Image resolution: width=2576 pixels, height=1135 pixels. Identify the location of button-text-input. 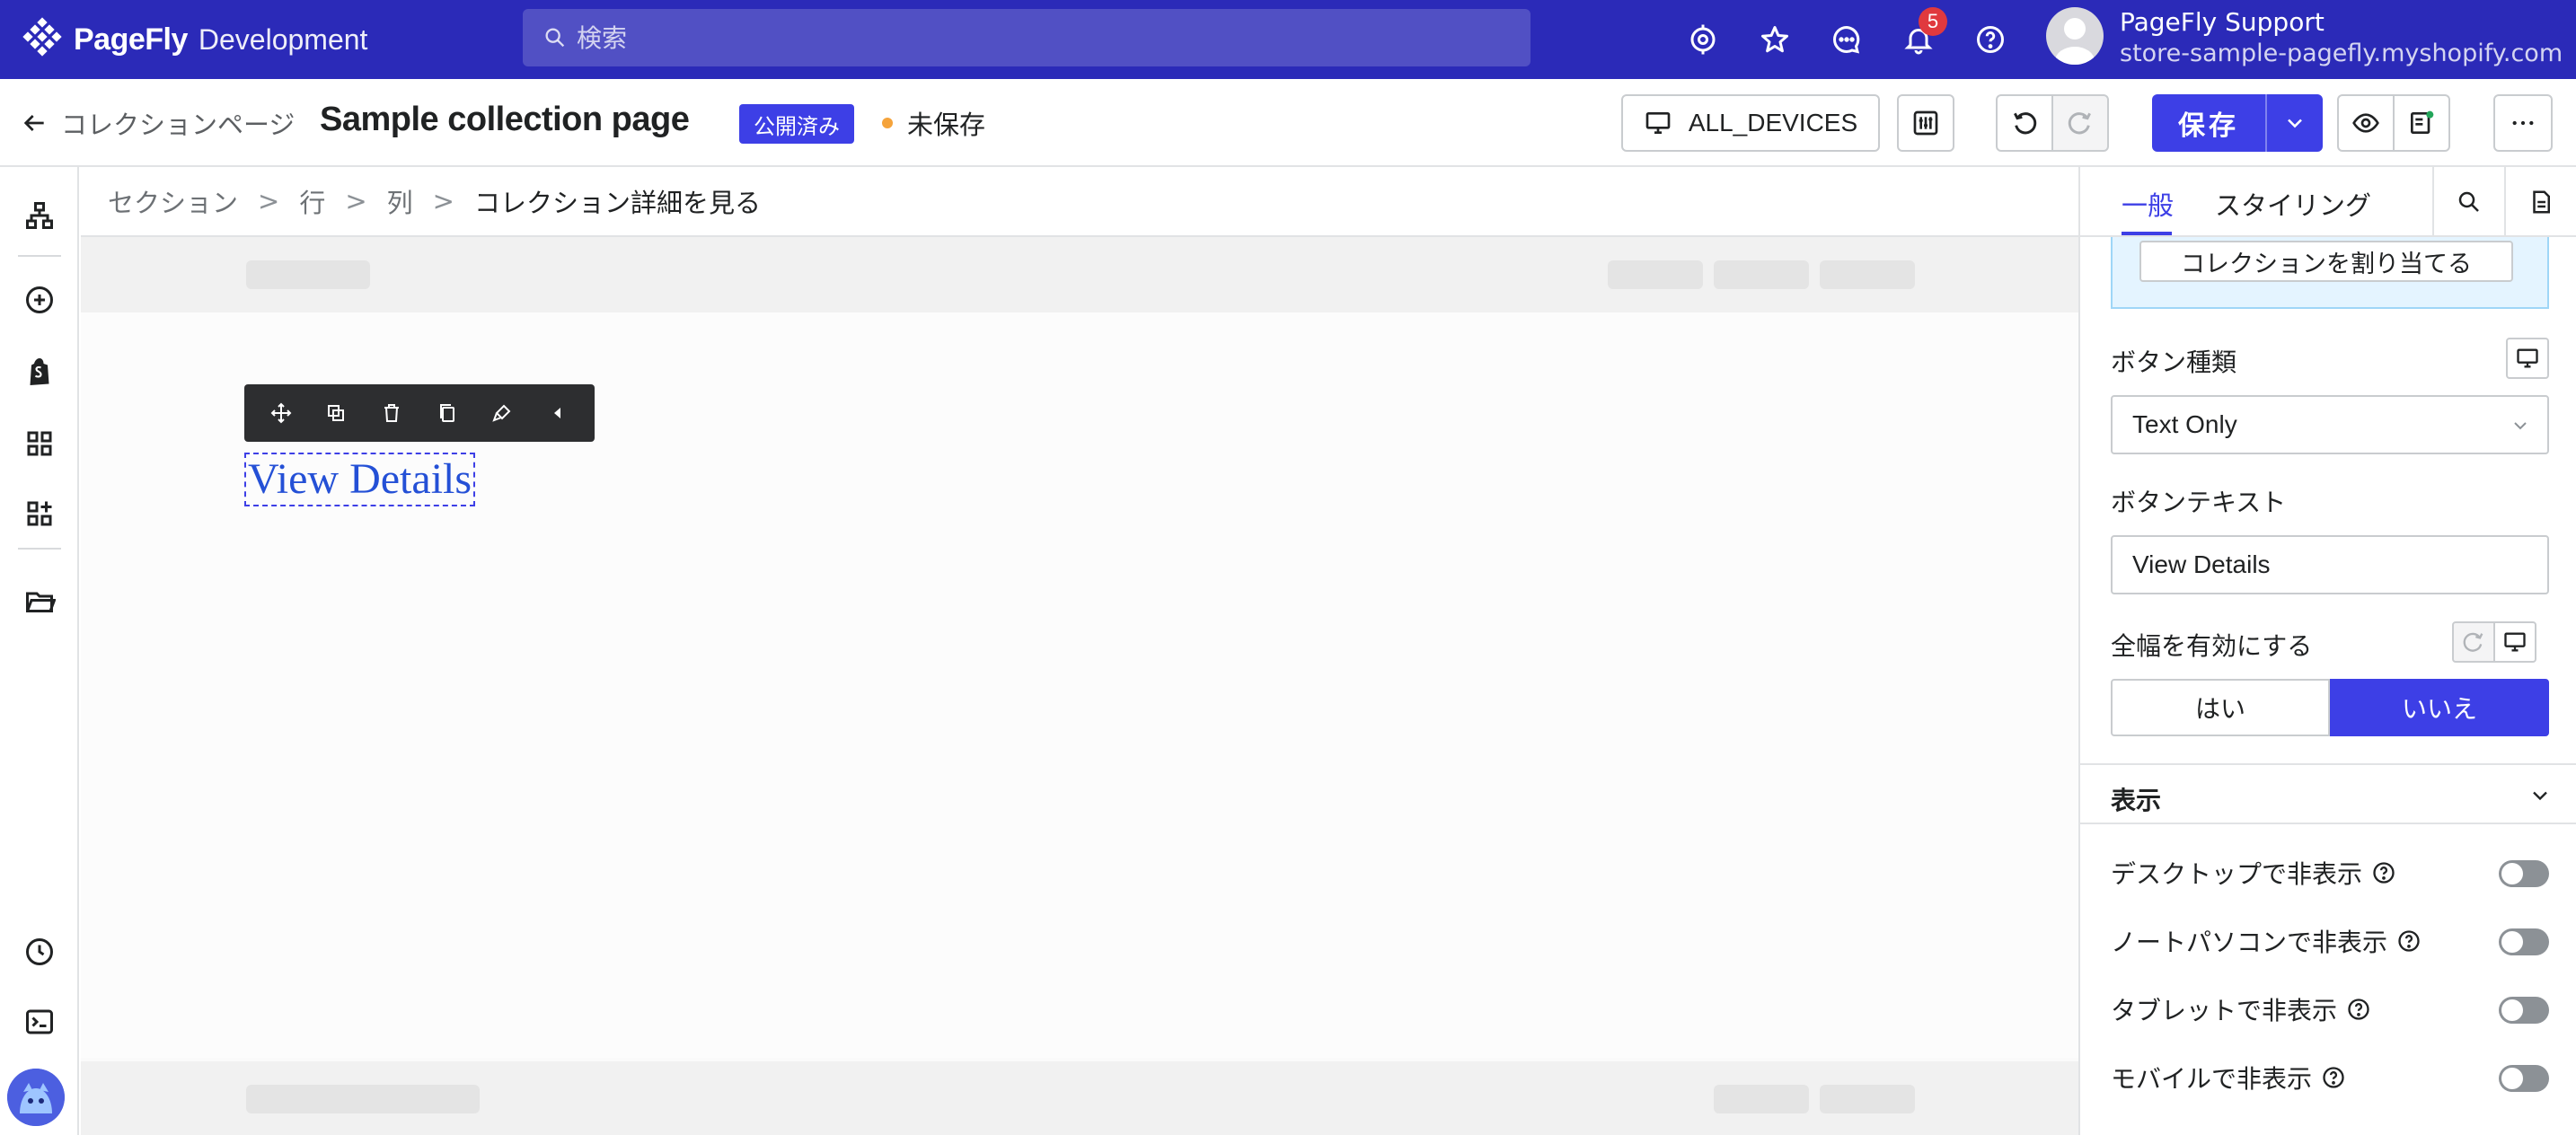
(2330, 564).